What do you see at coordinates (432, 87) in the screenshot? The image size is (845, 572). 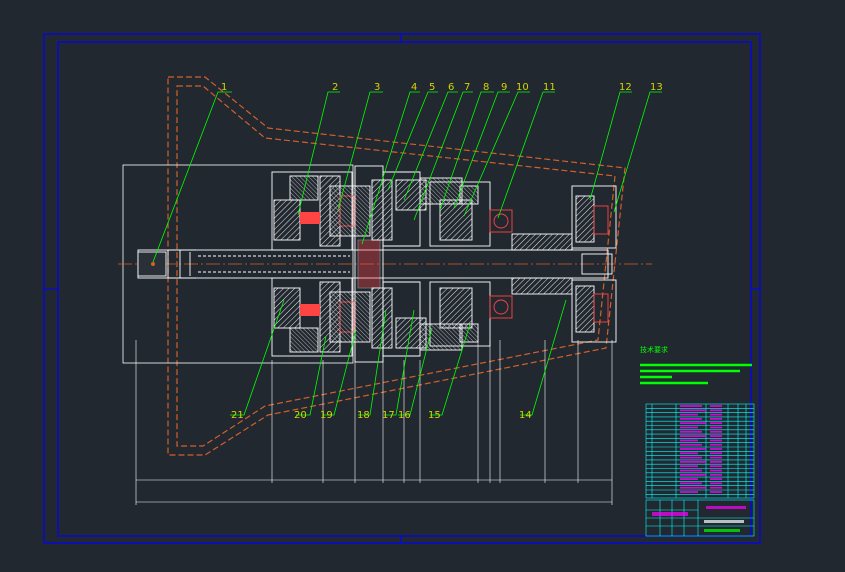 I see `part-label-5: 5` at bounding box center [432, 87].